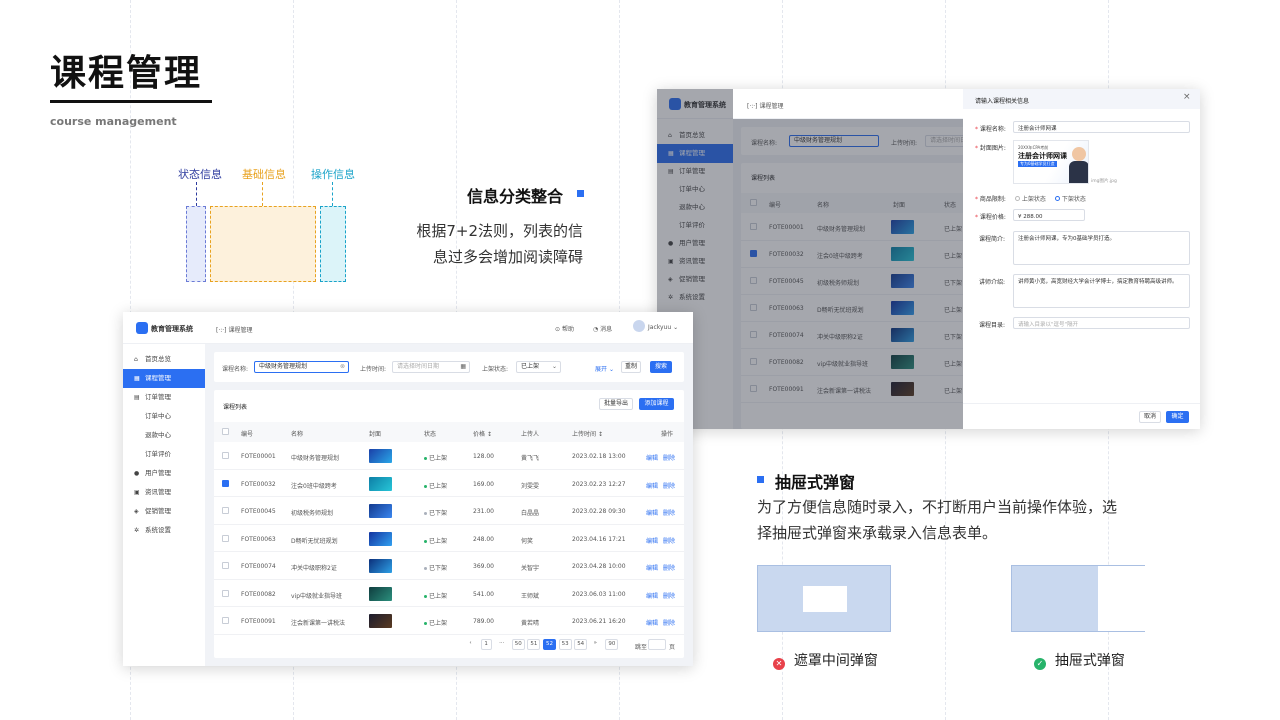 This screenshot has height=720, width=1280. Describe the element at coordinates (558, 329) in the screenshot. I see `help-icon: ⊙` at that location.